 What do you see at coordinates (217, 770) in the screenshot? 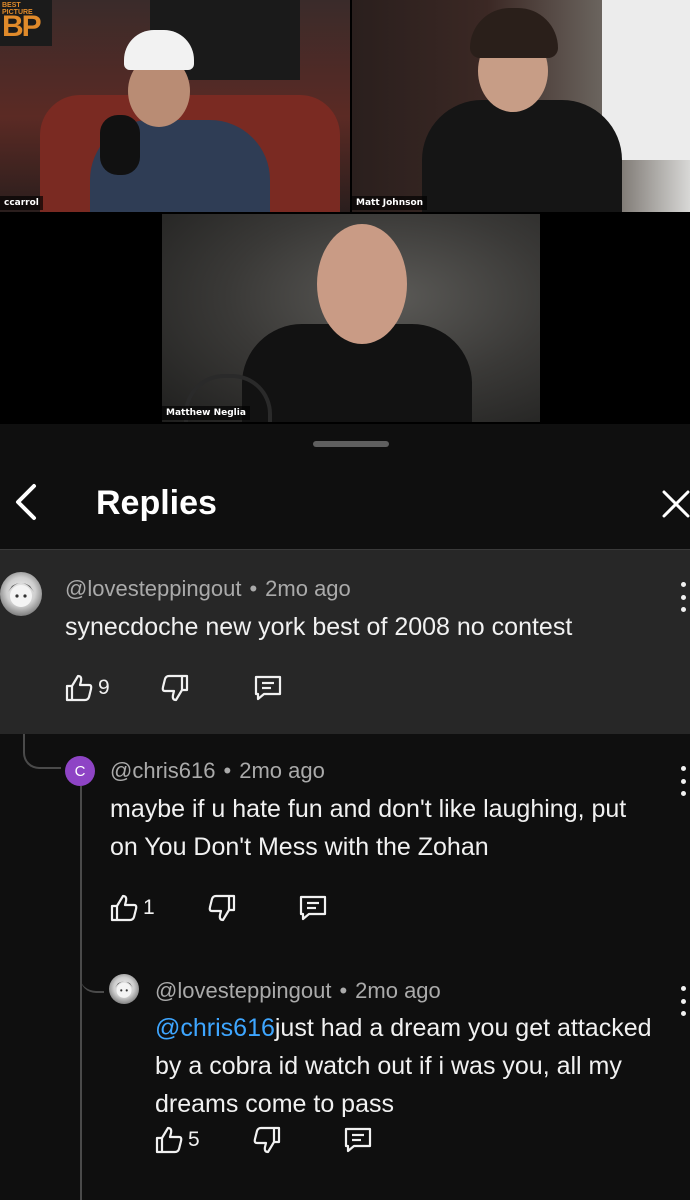
I see `comment-meta: @chris616 • 2mo ago` at bounding box center [217, 770].